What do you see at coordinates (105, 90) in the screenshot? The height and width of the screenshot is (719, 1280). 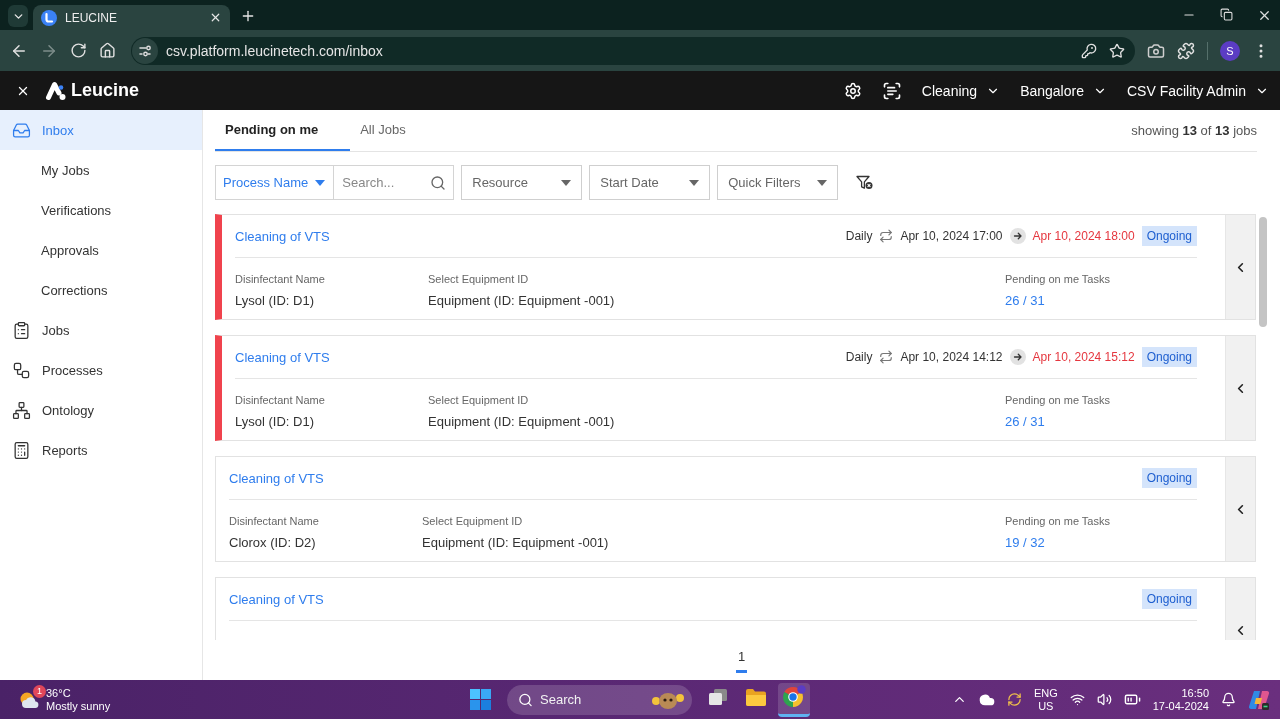 I see `brand-name: Leucine` at bounding box center [105, 90].